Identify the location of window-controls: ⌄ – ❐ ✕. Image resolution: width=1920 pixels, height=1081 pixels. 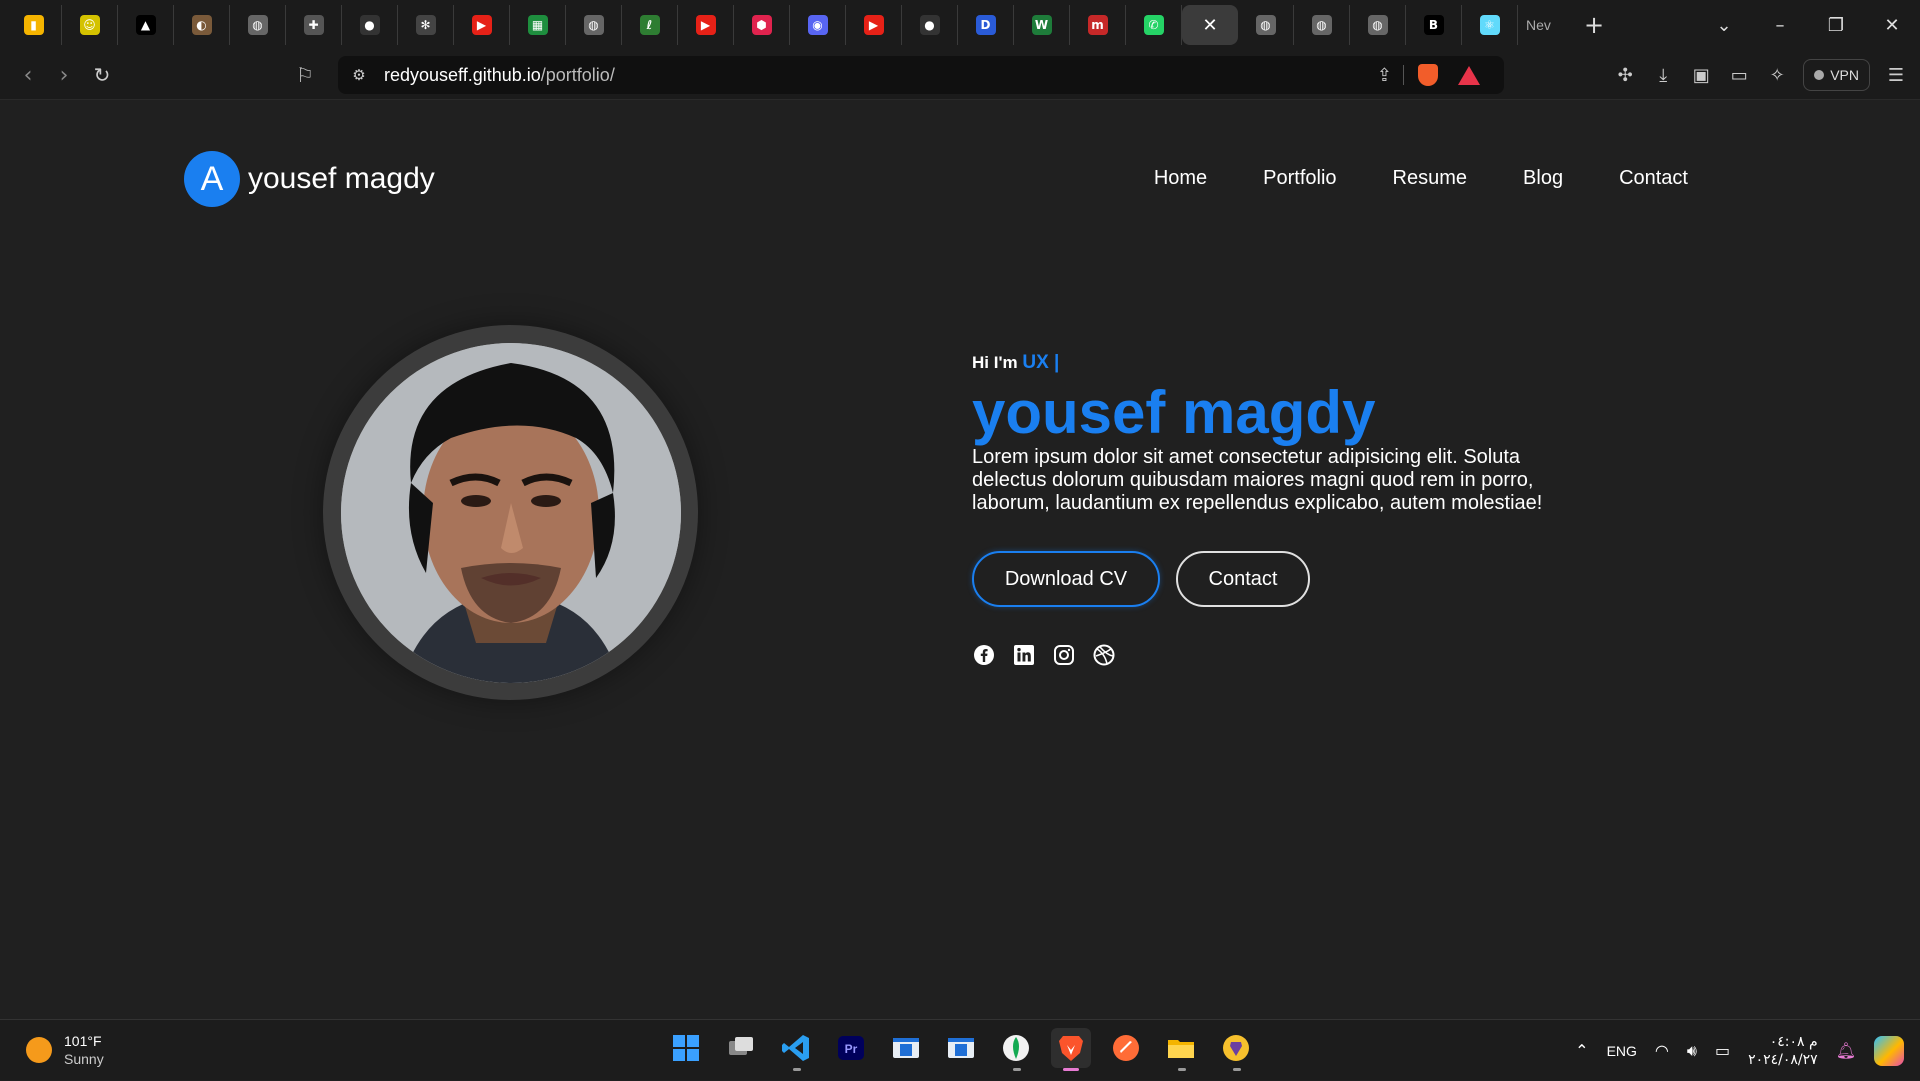
(1808, 25).